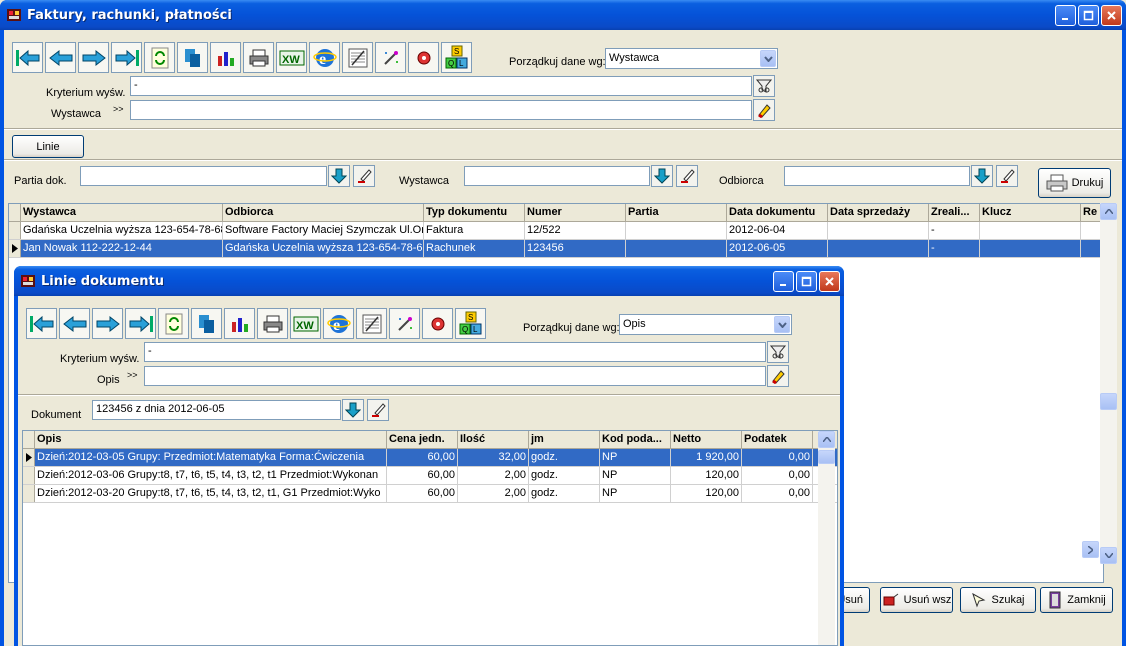 The width and height of the screenshot is (1126, 646). What do you see at coordinates (806, 281) in the screenshot?
I see `dialog-maximize-button` at bounding box center [806, 281].